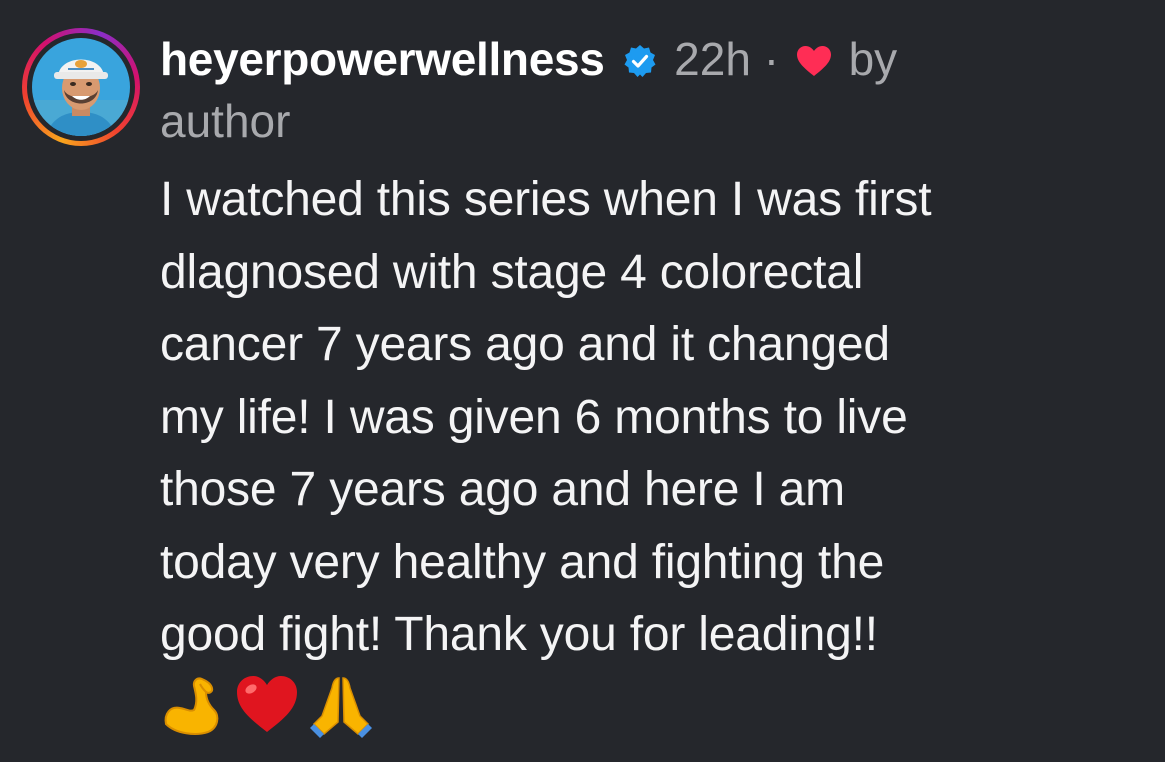  I want to click on heart-icon, so click(814, 53).